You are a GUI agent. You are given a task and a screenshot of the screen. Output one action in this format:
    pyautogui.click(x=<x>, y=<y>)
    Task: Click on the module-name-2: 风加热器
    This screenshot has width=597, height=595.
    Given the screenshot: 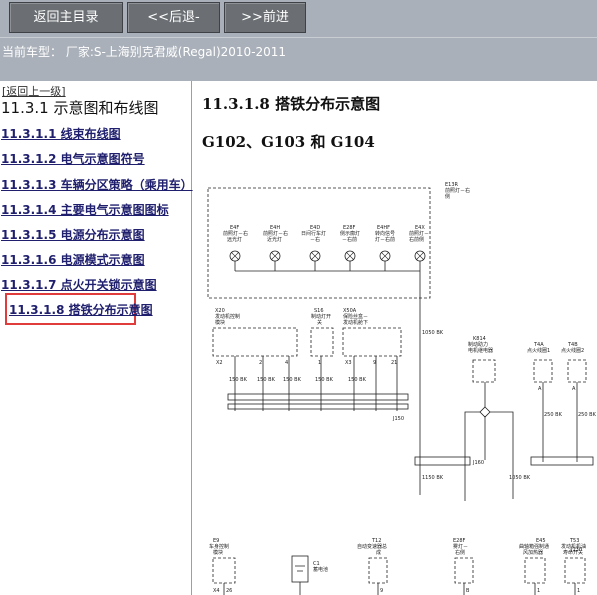 What is the action you would take?
    pyautogui.click(x=533, y=552)
    